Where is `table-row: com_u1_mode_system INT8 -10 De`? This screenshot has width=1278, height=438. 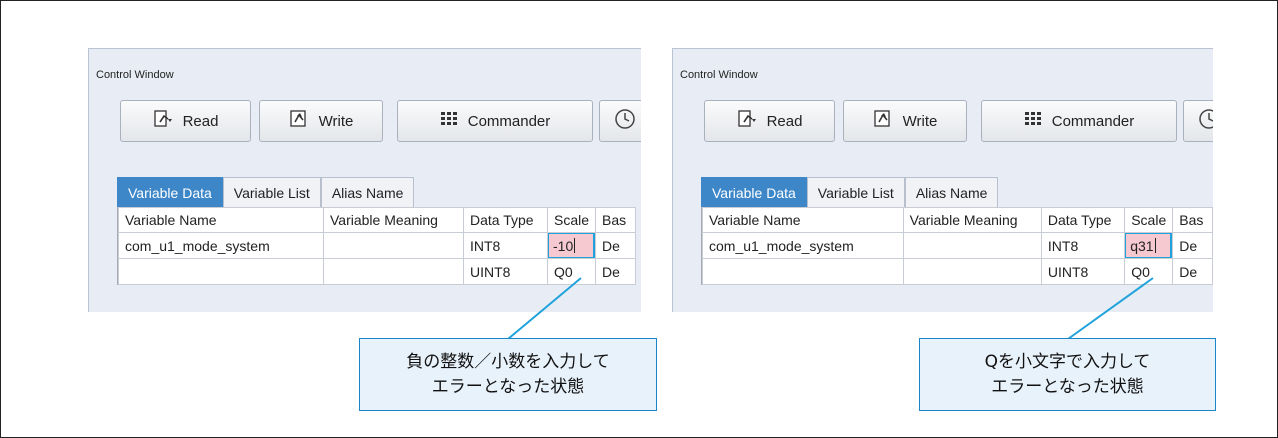 table-row: com_u1_mode_system INT8 -10 De is located at coordinates (377, 245).